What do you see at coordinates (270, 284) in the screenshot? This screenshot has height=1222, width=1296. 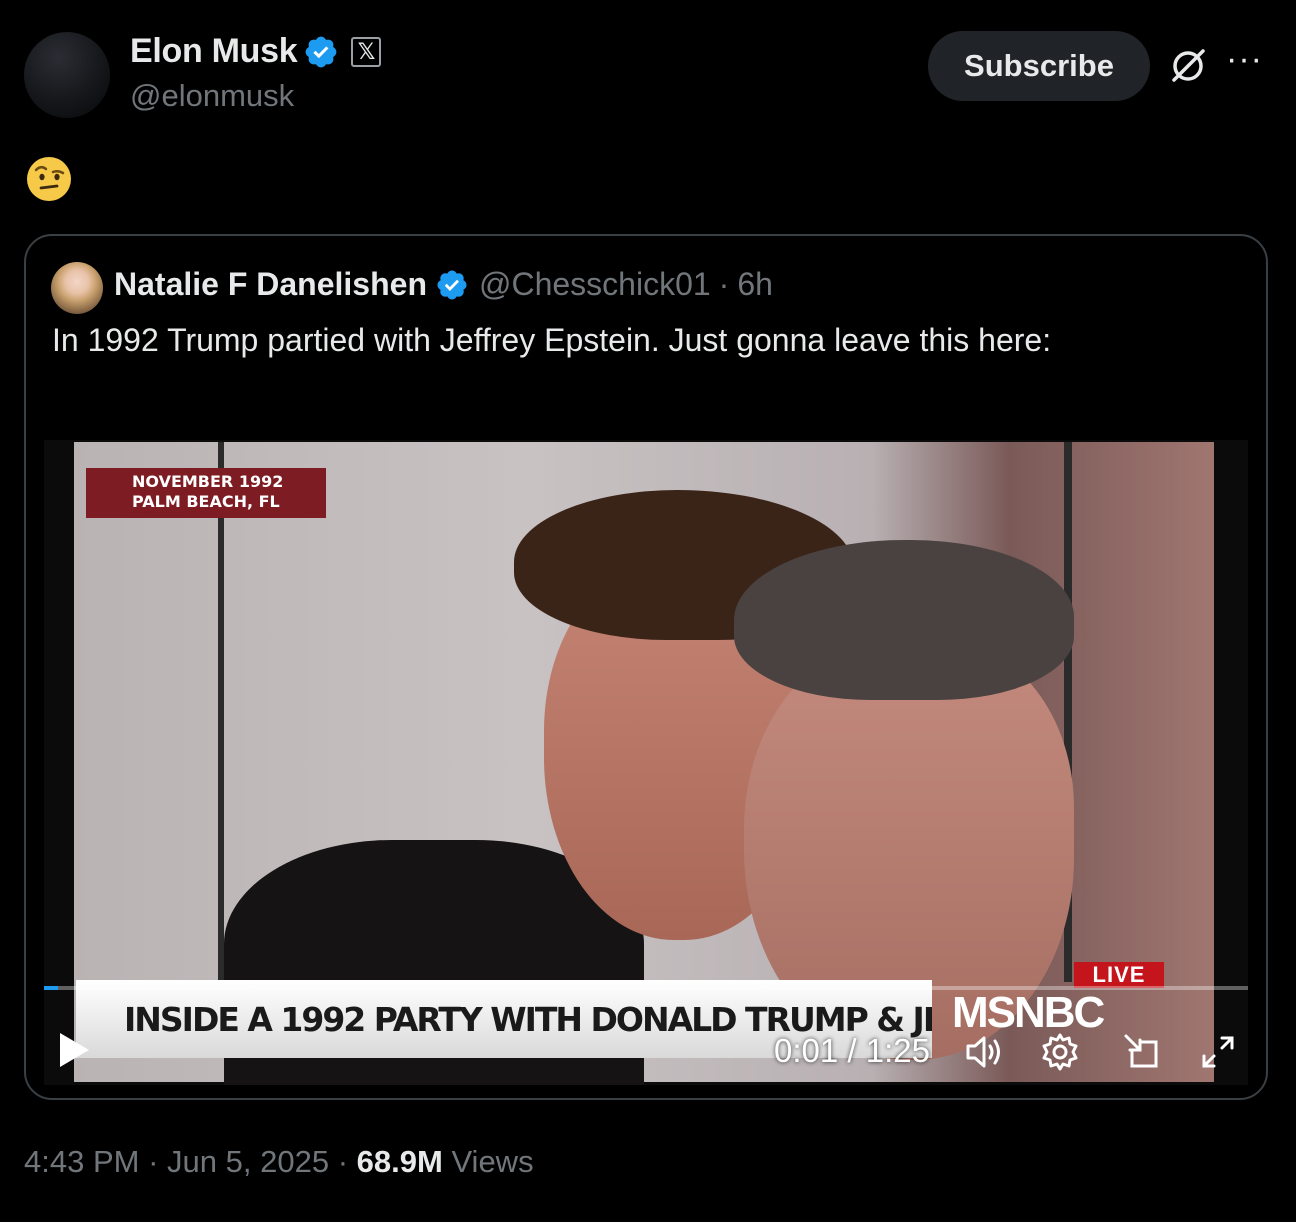 I see `quoted-author-name: Natalie F Danelishen` at bounding box center [270, 284].